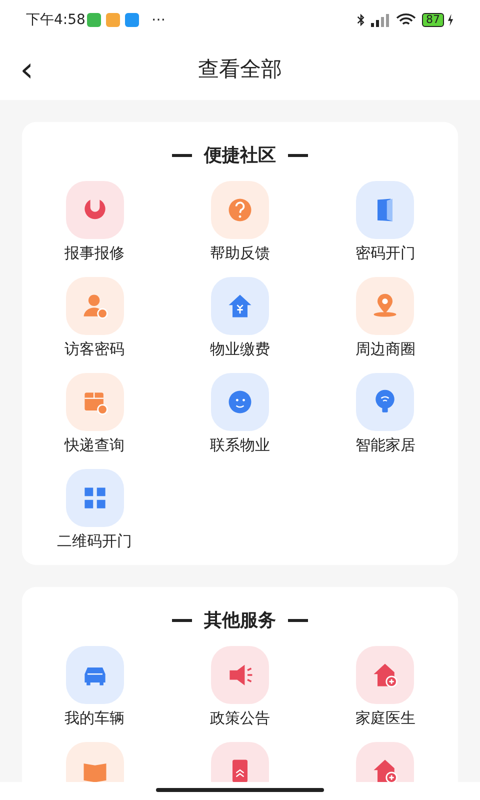 The height and width of the screenshot is (800, 480). What do you see at coordinates (406, 20) in the screenshot?
I see `wifi-icon` at bounding box center [406, 20].